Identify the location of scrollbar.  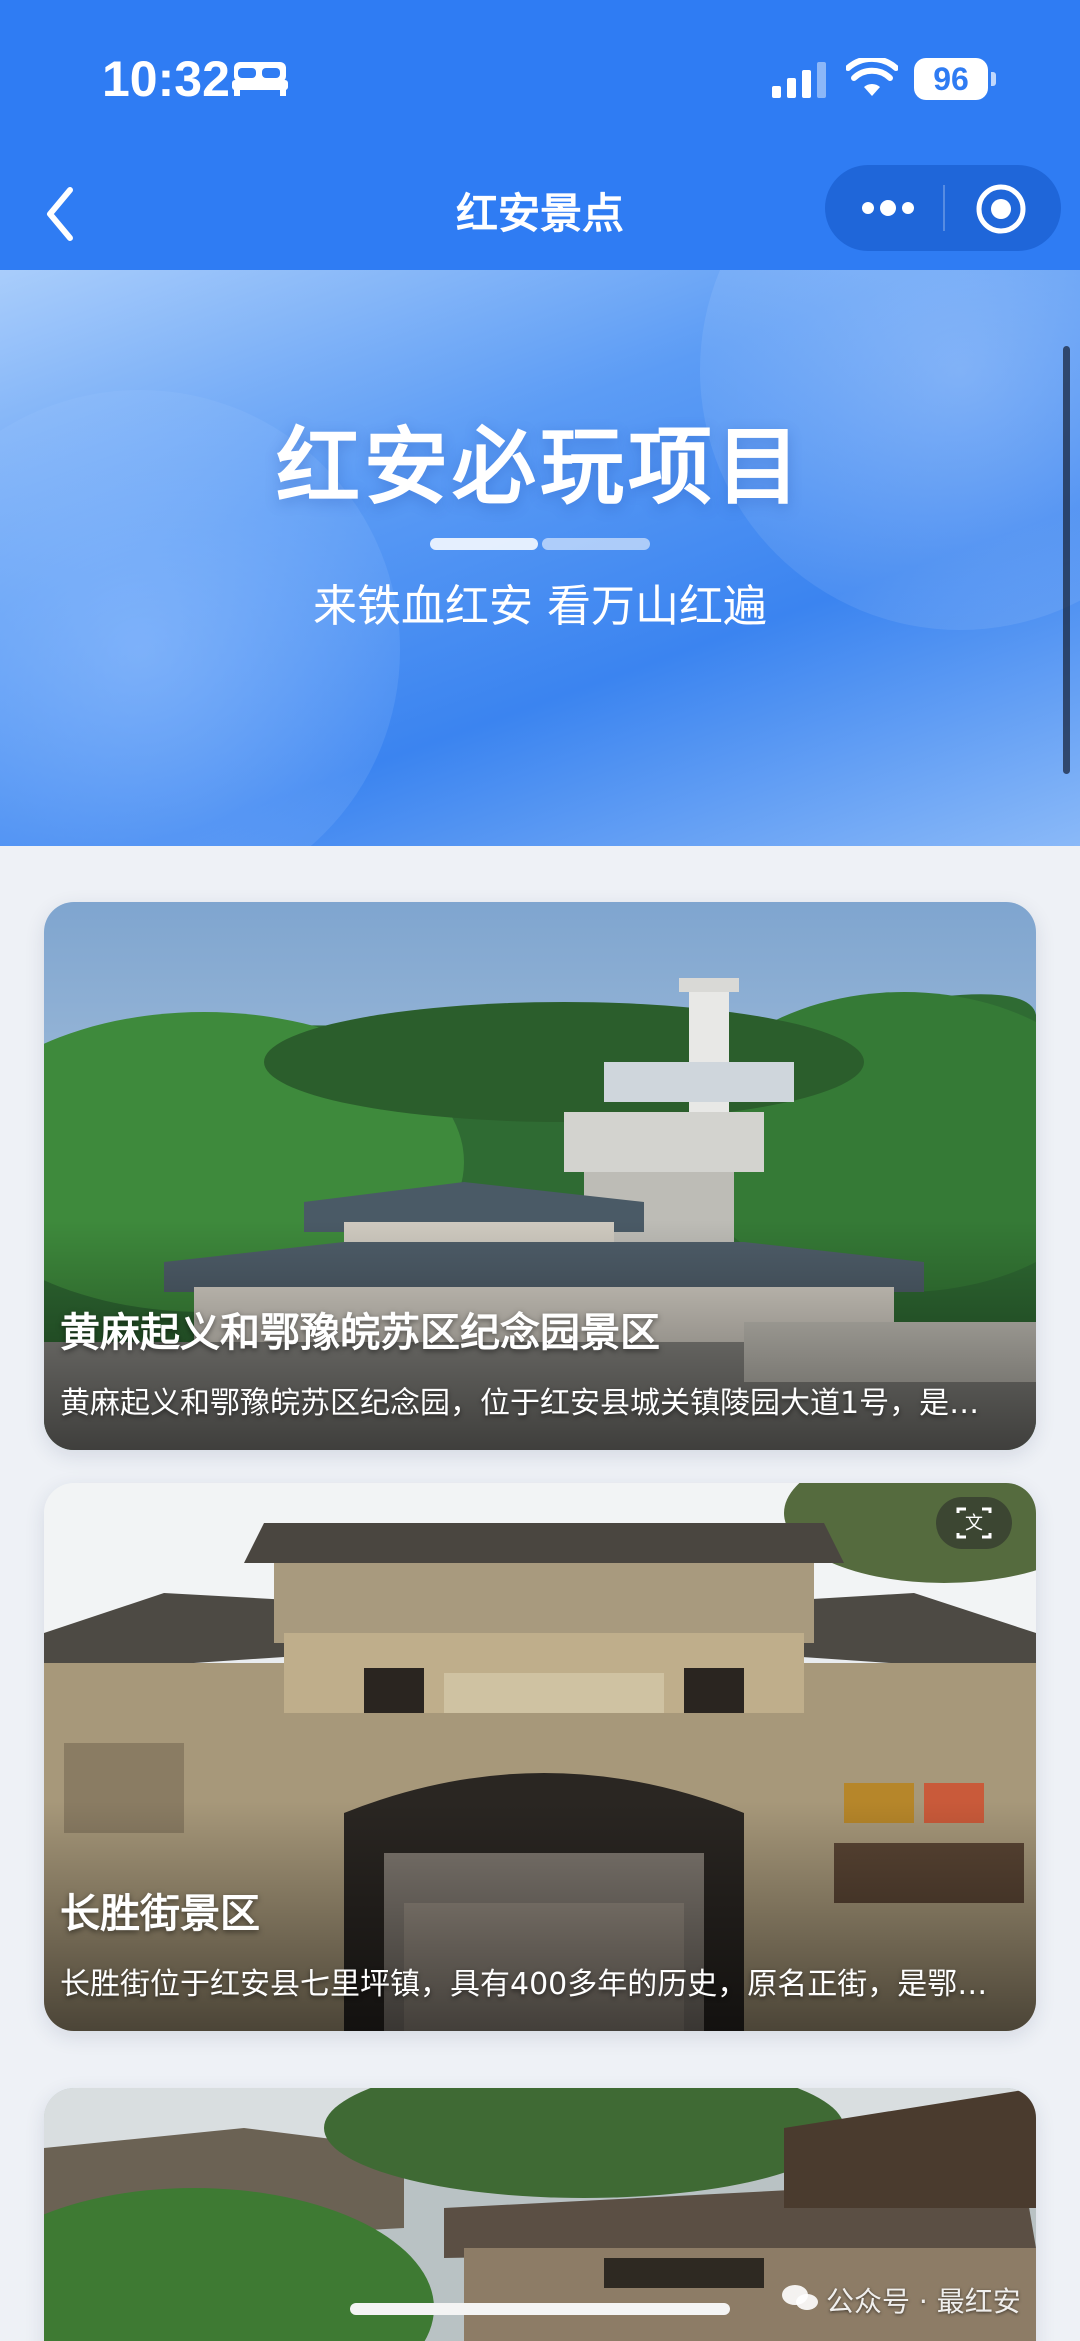
(1066, 560).